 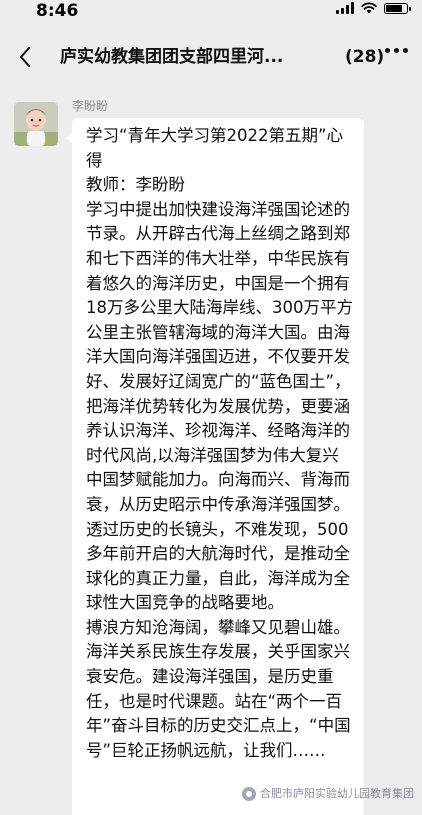 I want to click on chat-header: 庐实幼教集团团支部四里河... (28), so click(x=211, y=57).